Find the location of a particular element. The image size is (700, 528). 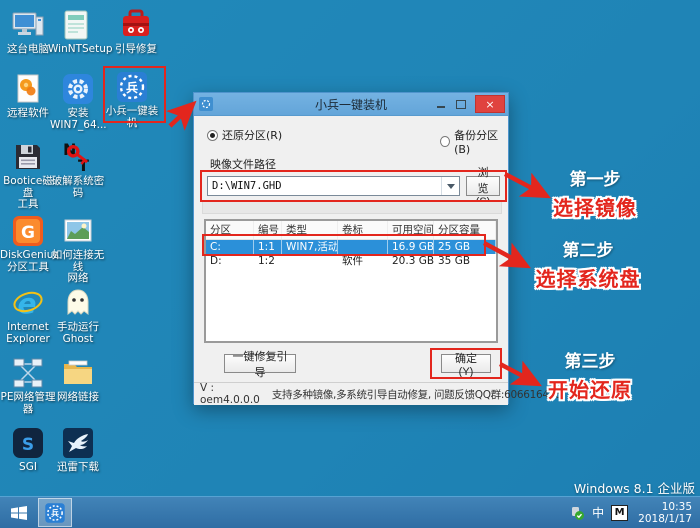

radio-backup-partition: 备份分区(B) is located at coordinates (474, 141).